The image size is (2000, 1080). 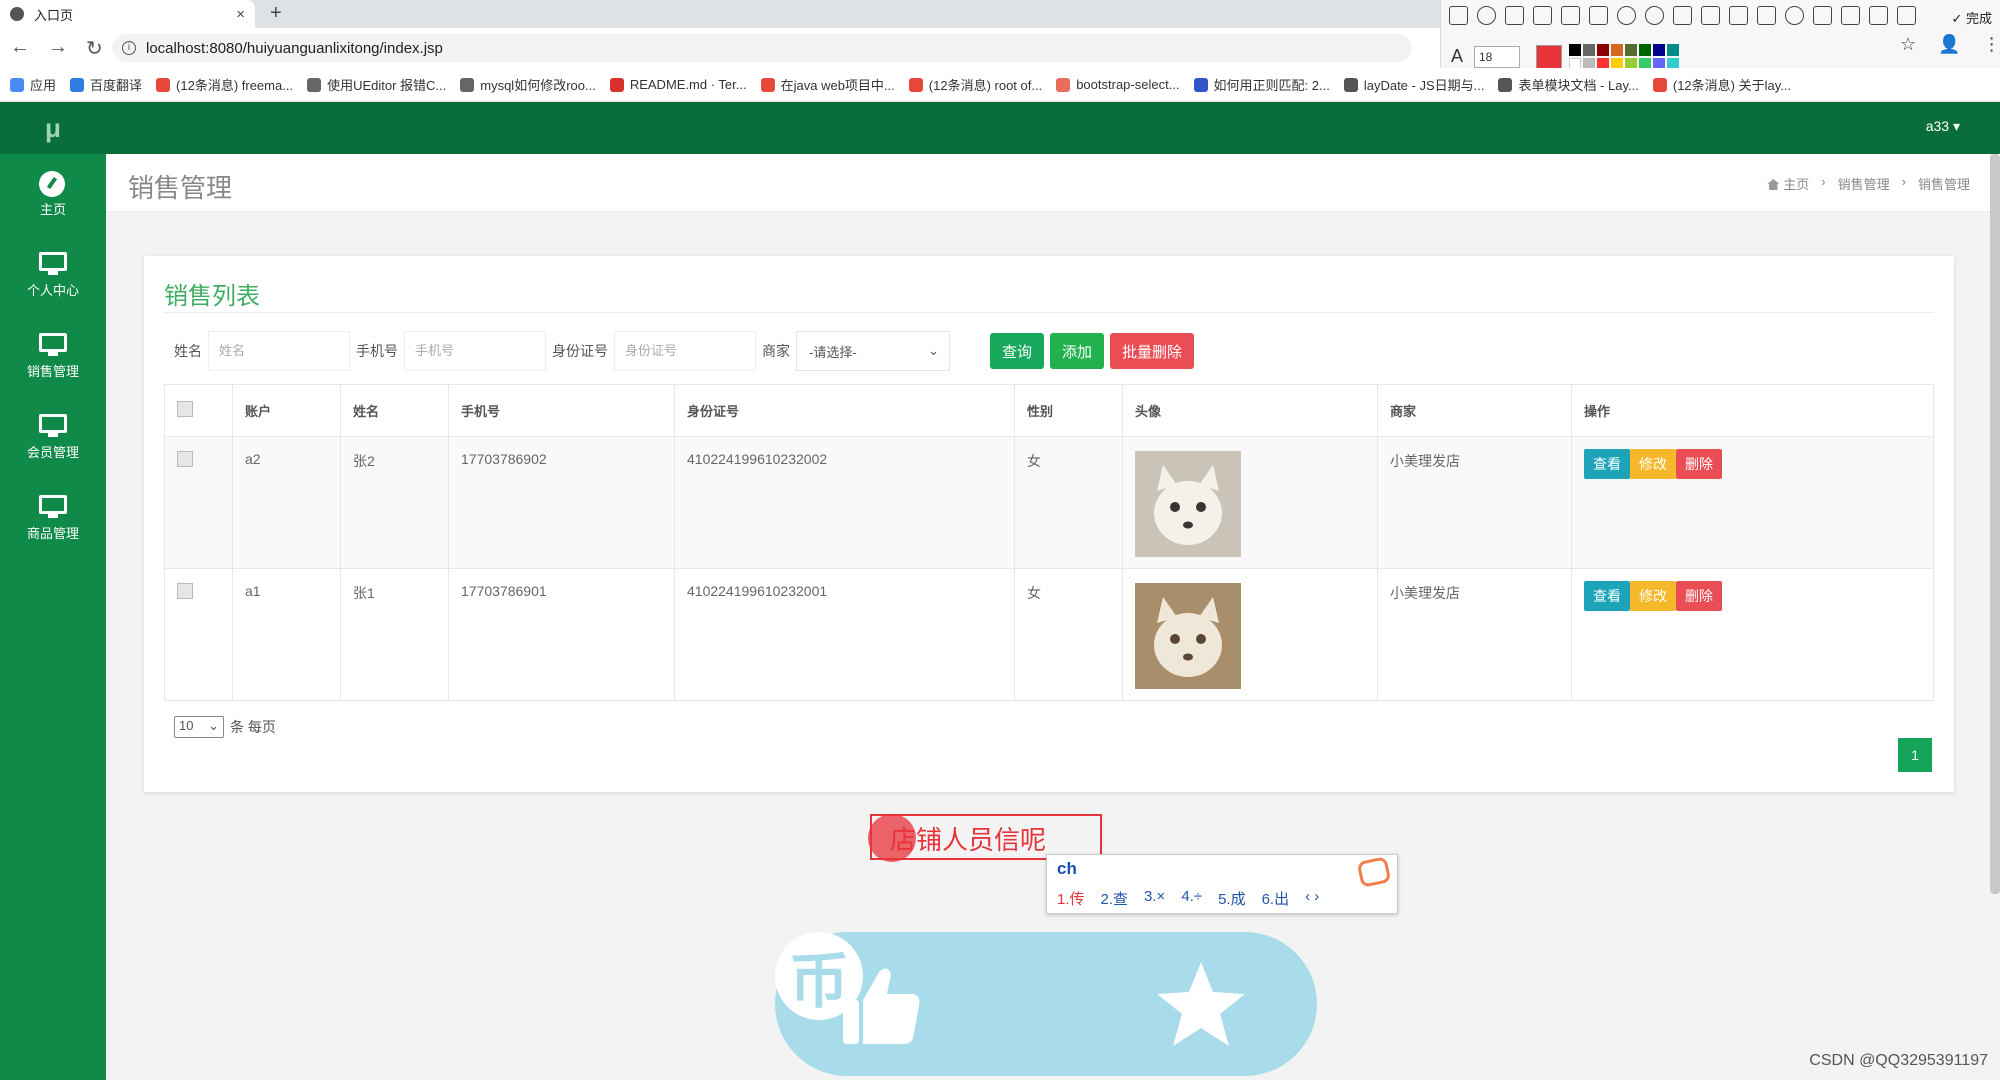 I want to click on ime-candidate: 5.成, so click(x=1232, y=898).